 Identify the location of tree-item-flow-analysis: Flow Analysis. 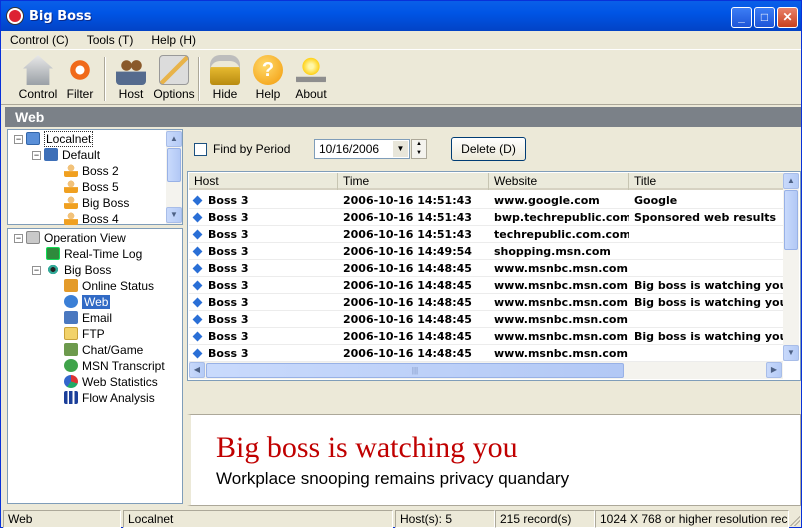
(109, 398).